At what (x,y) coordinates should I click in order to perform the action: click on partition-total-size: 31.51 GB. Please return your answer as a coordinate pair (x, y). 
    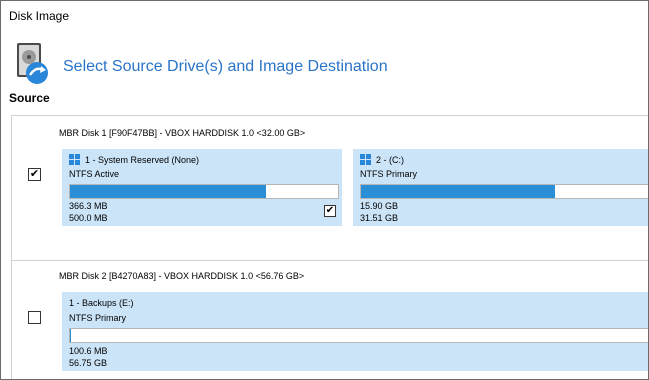
    Looking at the image, I should click on (379, 218).